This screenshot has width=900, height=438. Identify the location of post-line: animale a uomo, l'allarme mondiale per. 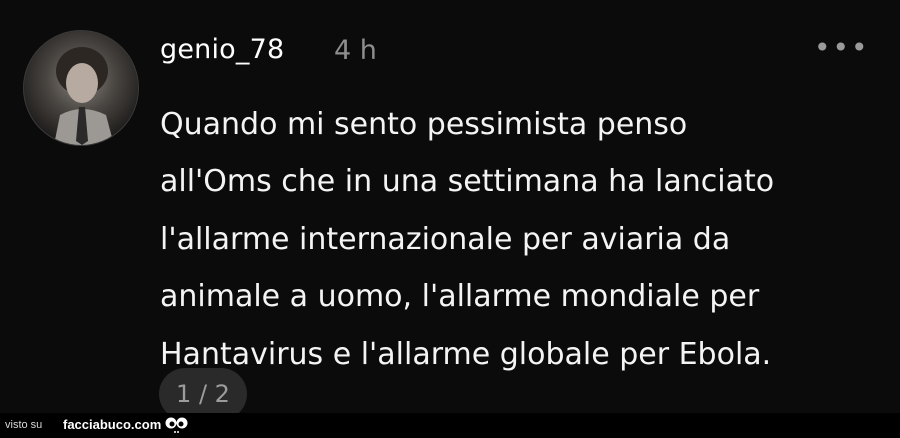
(460, 297).